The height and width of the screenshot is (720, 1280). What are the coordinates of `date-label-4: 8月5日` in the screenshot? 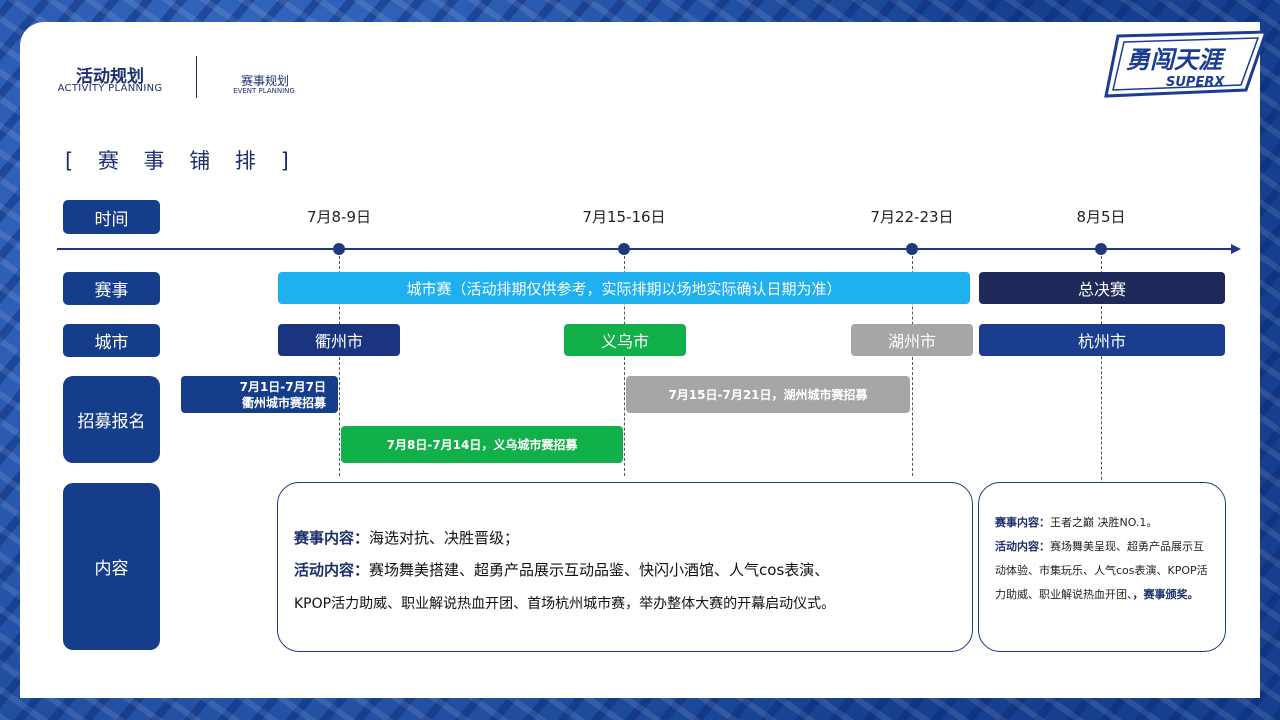 It's located at (1101, 217).